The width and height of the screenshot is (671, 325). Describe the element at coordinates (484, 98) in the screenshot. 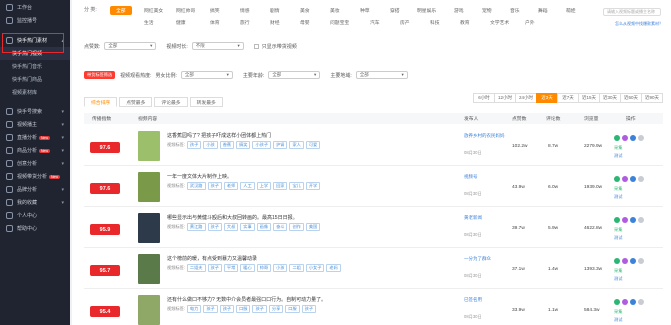

I see `range-button: 6小时` at that location.